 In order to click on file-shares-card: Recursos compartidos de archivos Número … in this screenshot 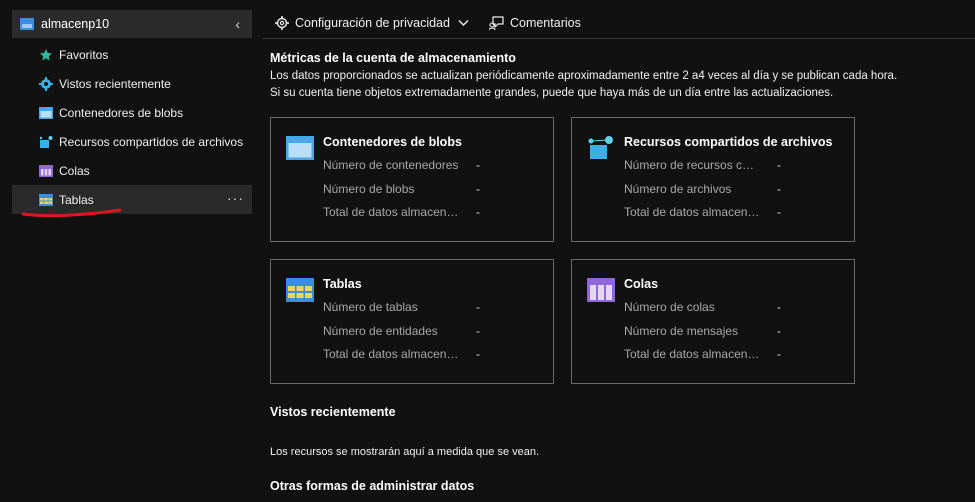, I will do `click(713, 179)`.